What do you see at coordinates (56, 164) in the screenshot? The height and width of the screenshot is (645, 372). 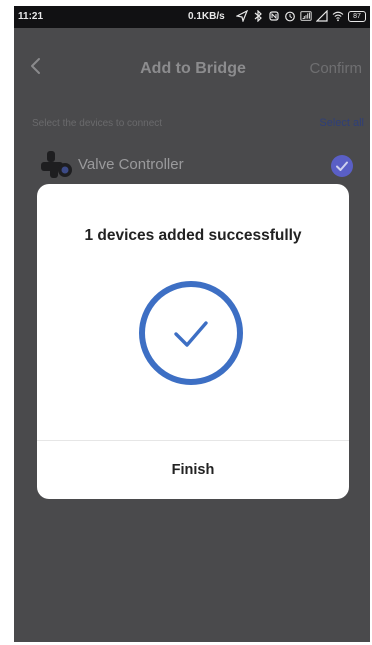 I see `valve-icon` at bounding box center [56, 164].